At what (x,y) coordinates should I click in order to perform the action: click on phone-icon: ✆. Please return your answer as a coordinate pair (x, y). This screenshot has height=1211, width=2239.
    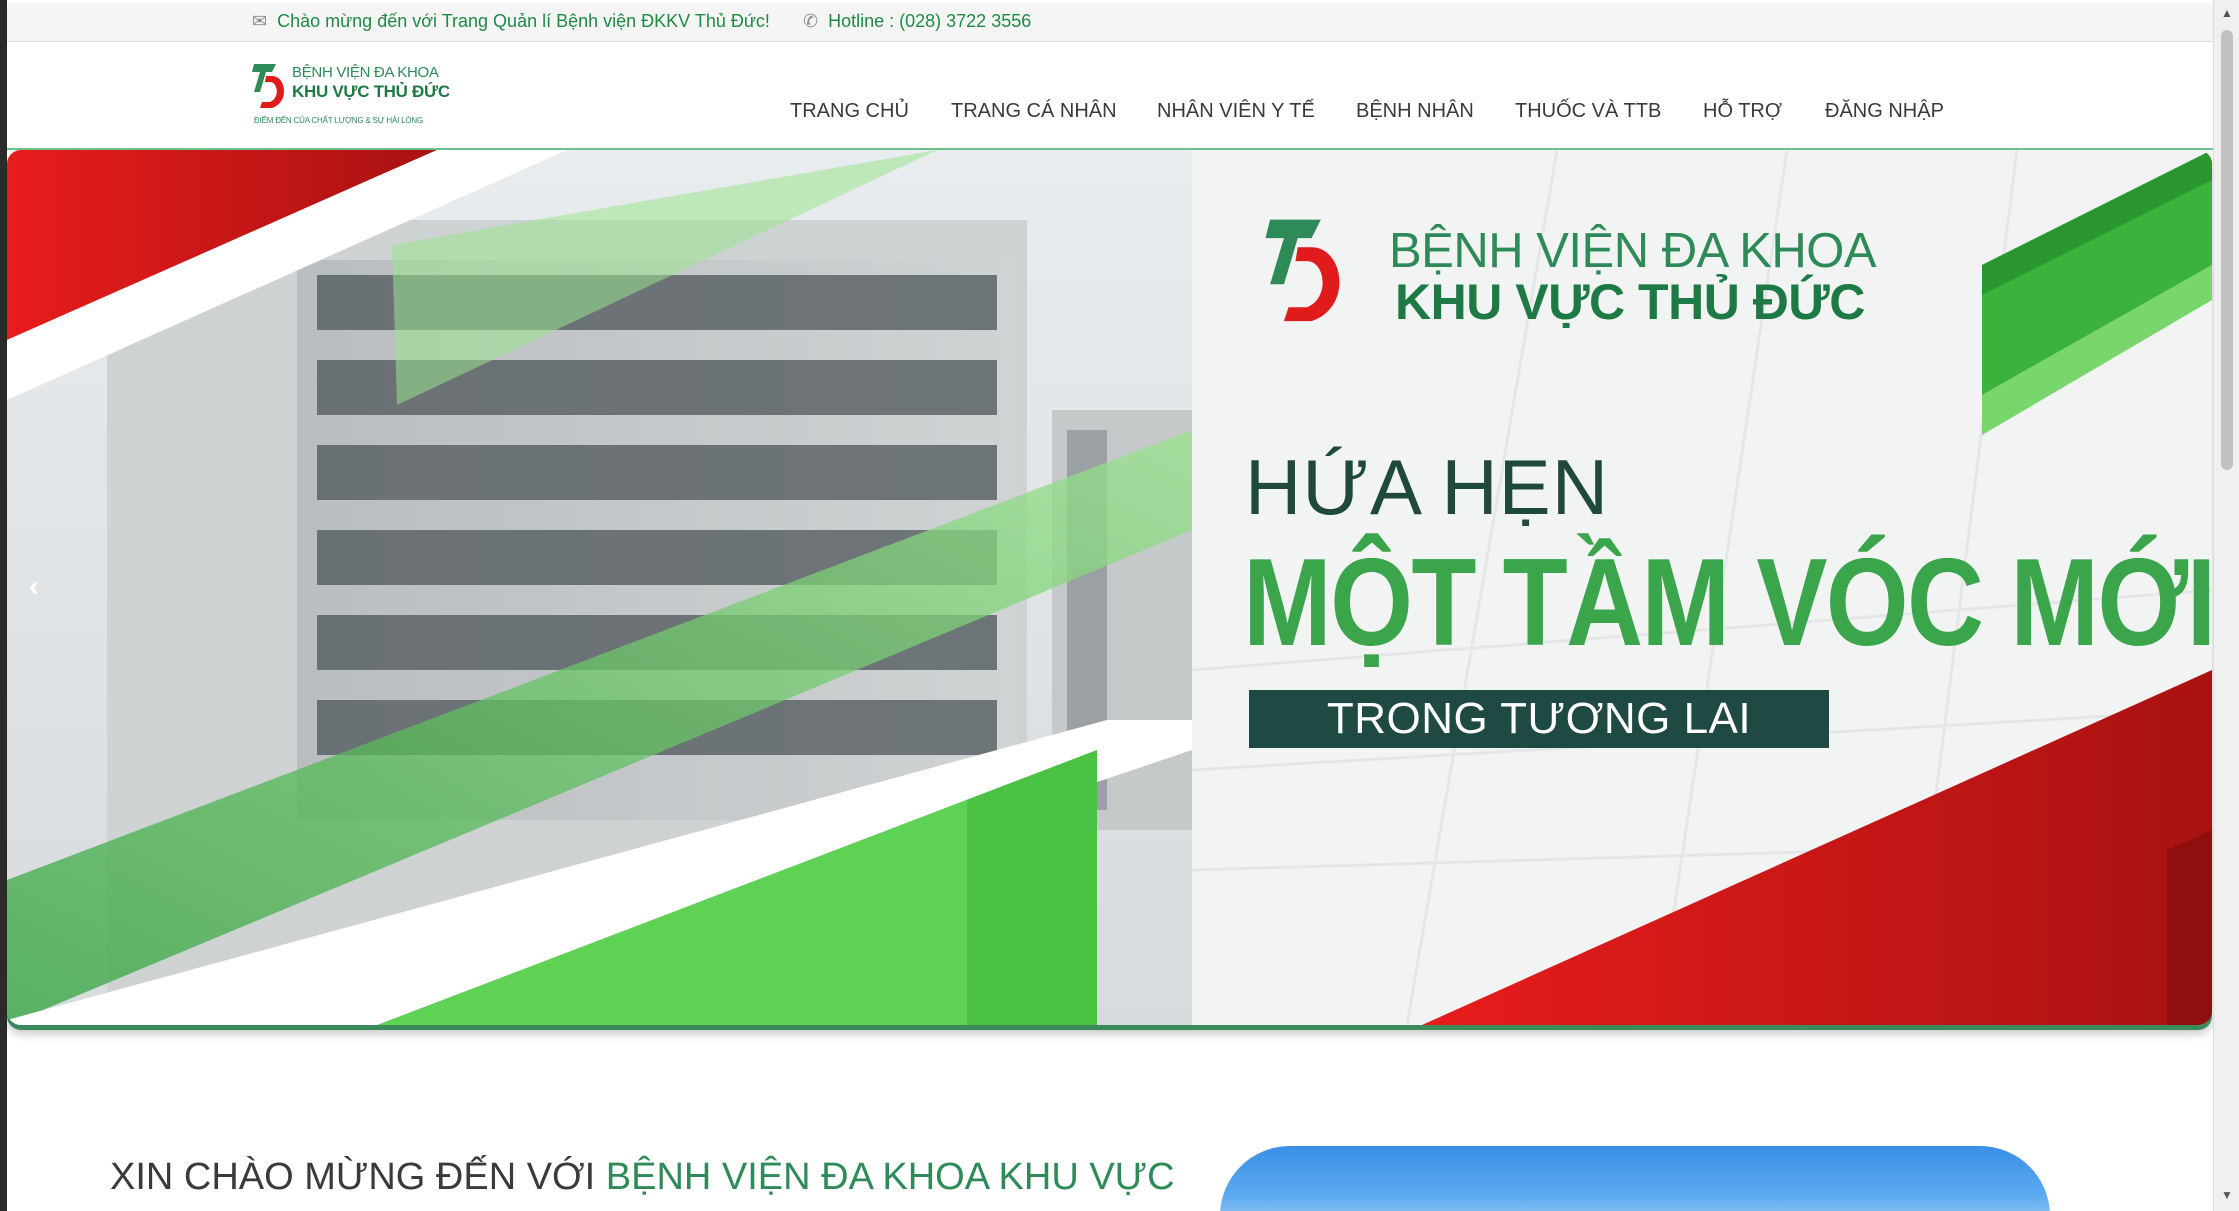
    Looking at the image, I should click on (811, 21).